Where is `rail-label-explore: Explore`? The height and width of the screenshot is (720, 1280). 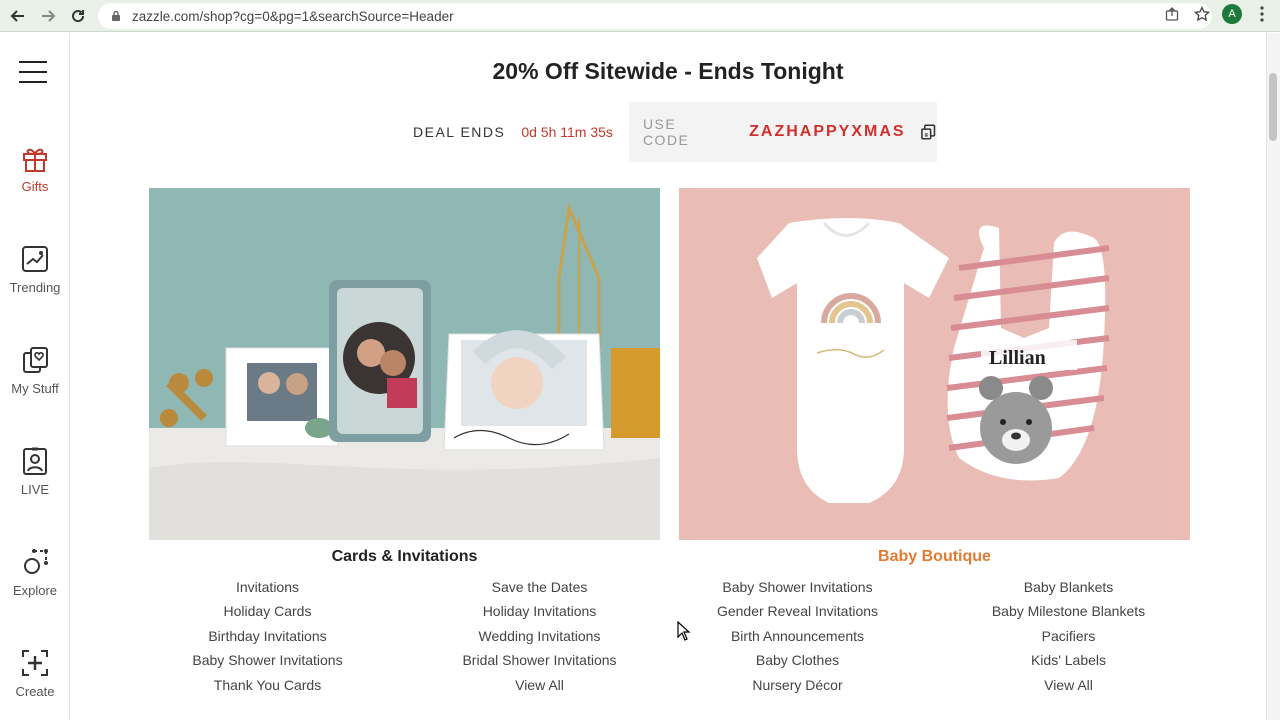 rail-label-explore: Explore is located at coordinates (35, 590).